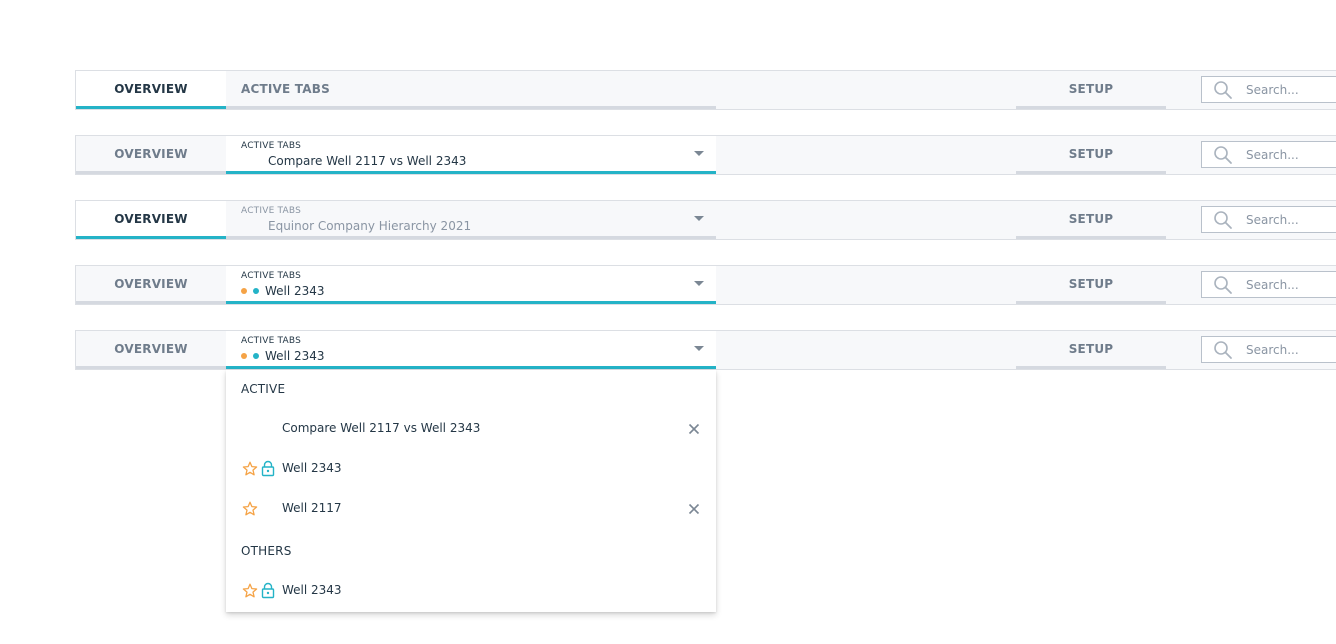  I want to click on menu-item-label: Well 2117, so click(312, 508).